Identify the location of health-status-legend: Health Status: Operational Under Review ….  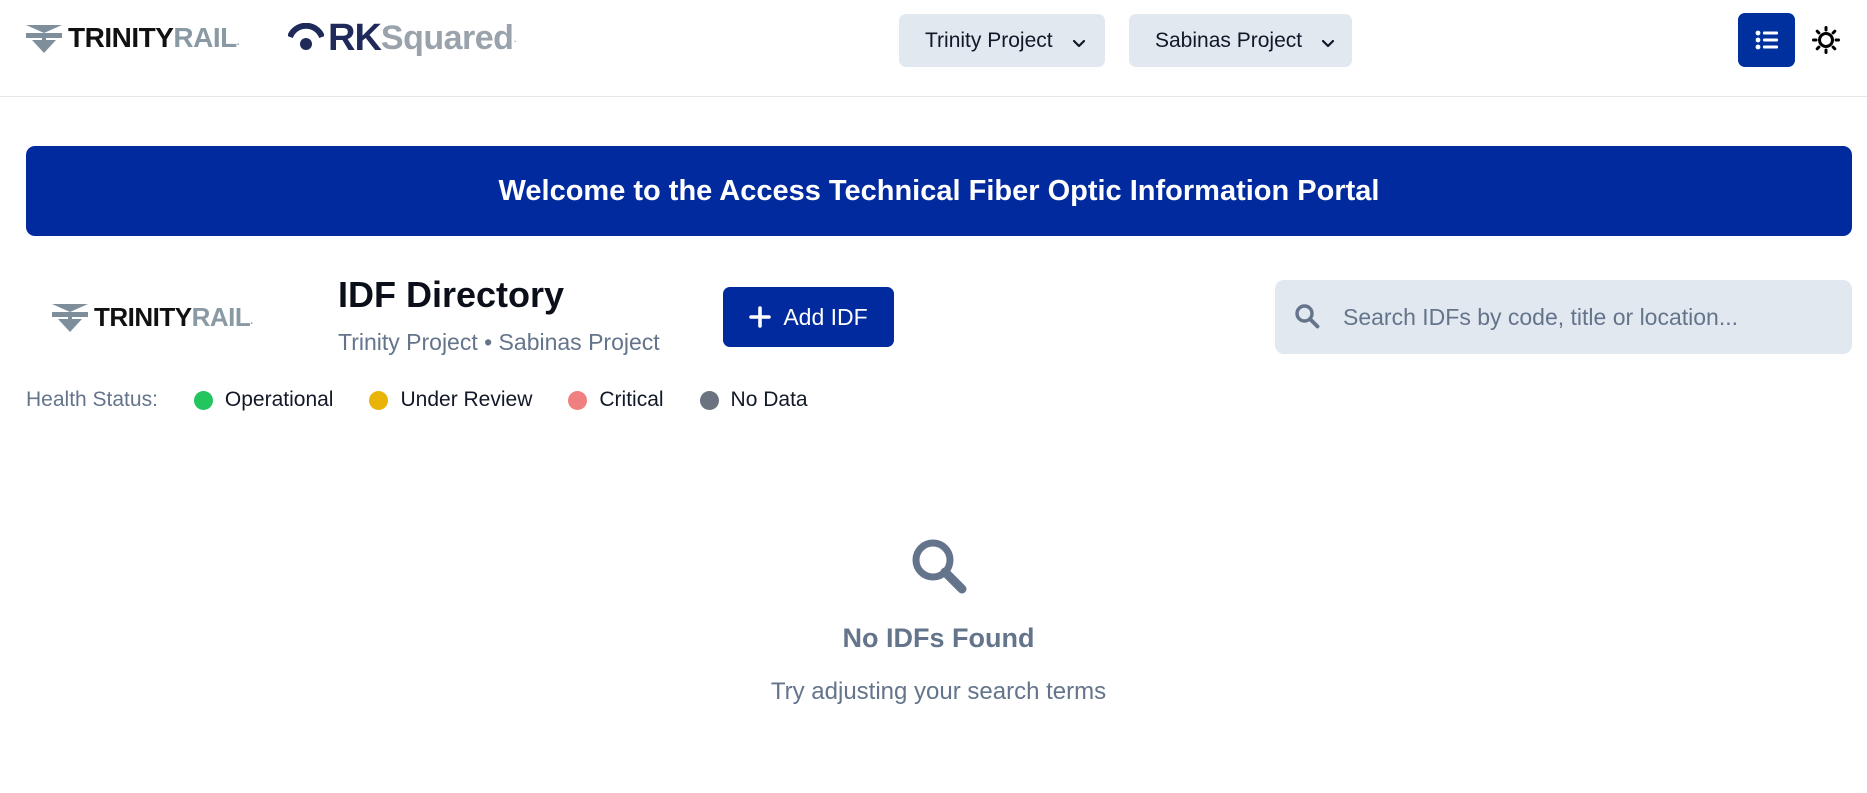
(435, 400).